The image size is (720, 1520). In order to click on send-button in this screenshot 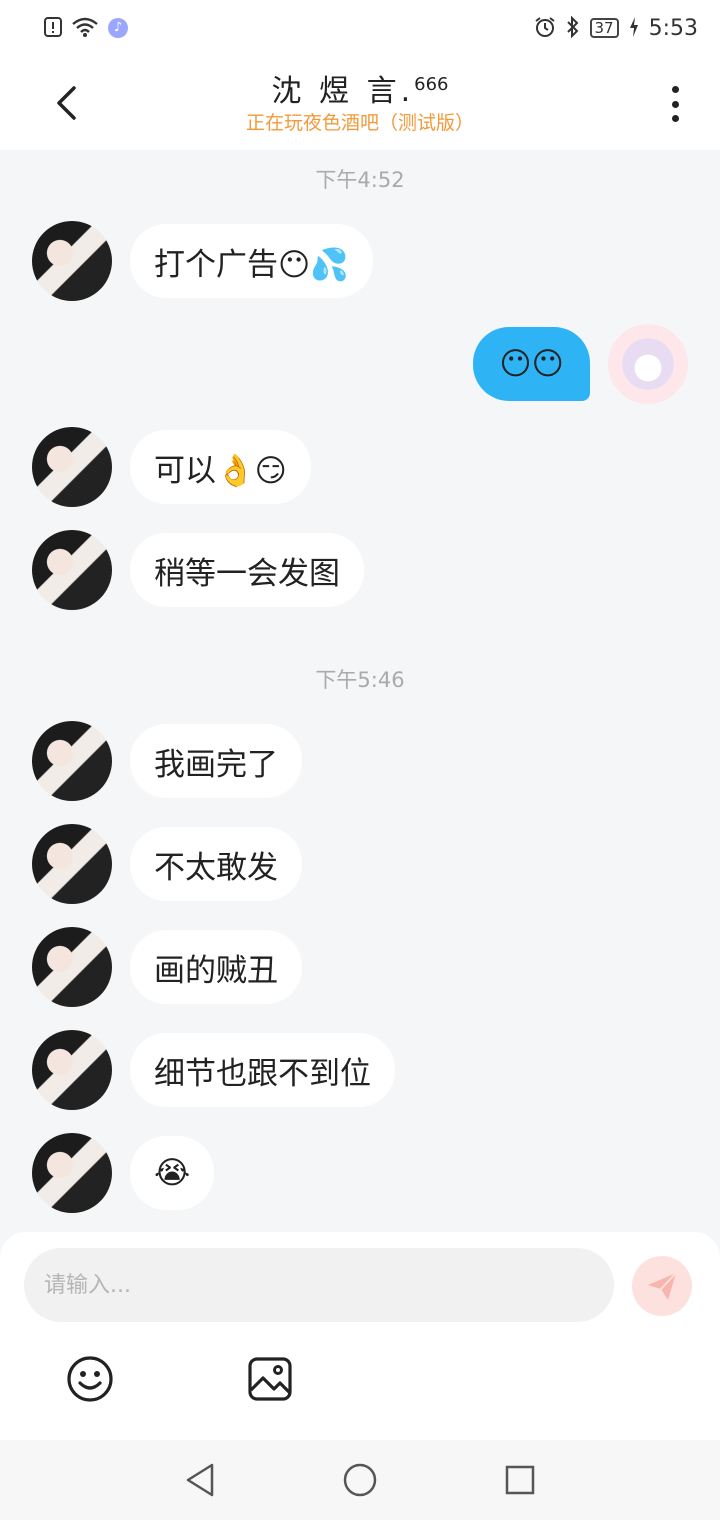, I will do `click(662, 1286)`.